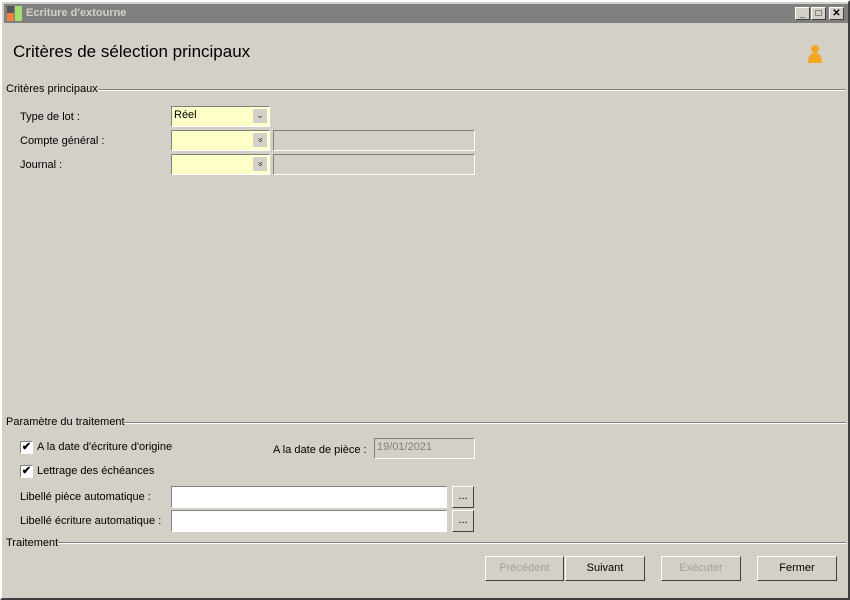  I want to click on journal-label: Journal :, so click(41, 165).